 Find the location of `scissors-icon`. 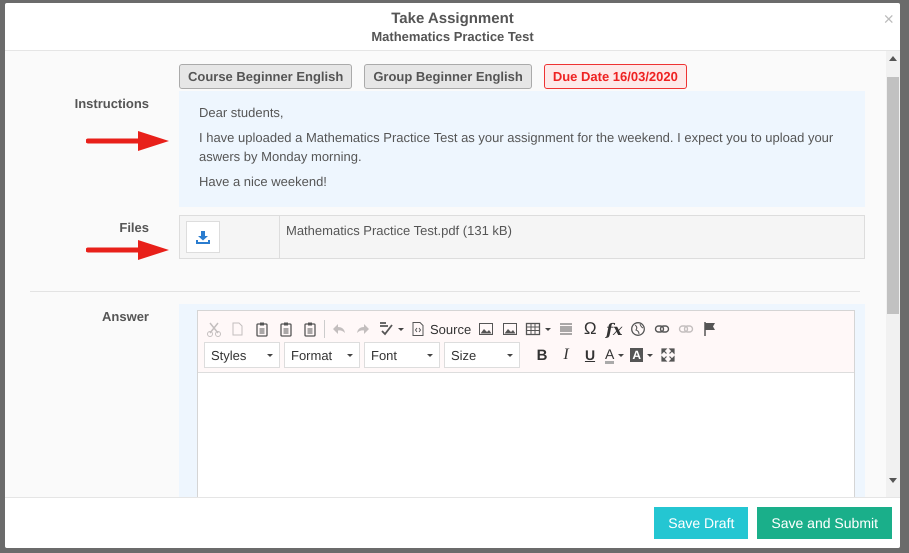

scissors-icon is located at coordinates (214, 329).